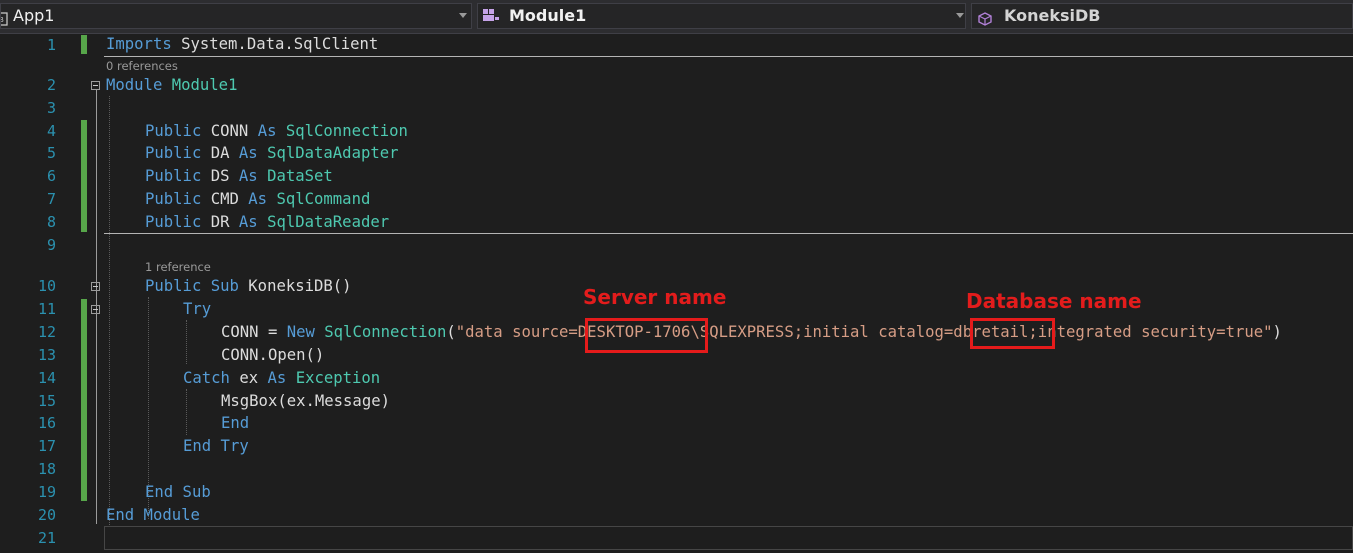  I want to click on references-codelens: 1 reference, so click(178, 267).